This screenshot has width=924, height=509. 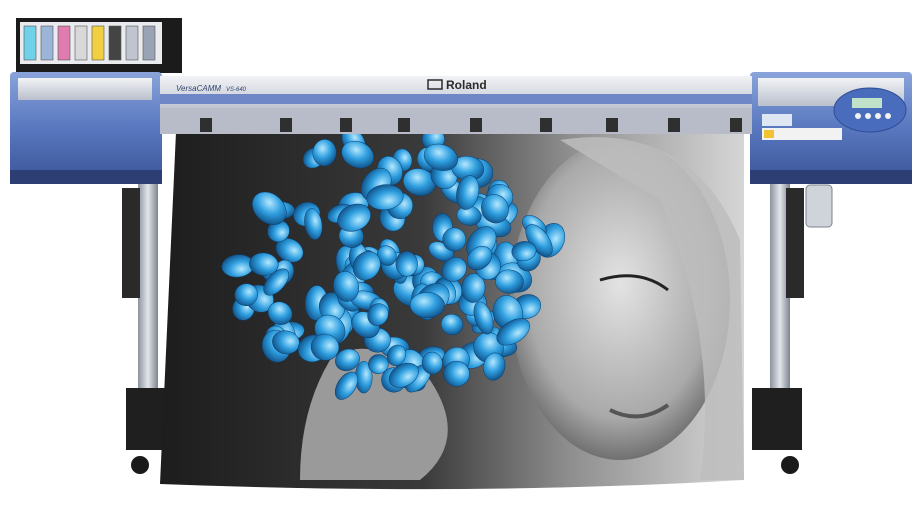 I want to click on ink-cartridge-rack, so click(x=99, y=45).